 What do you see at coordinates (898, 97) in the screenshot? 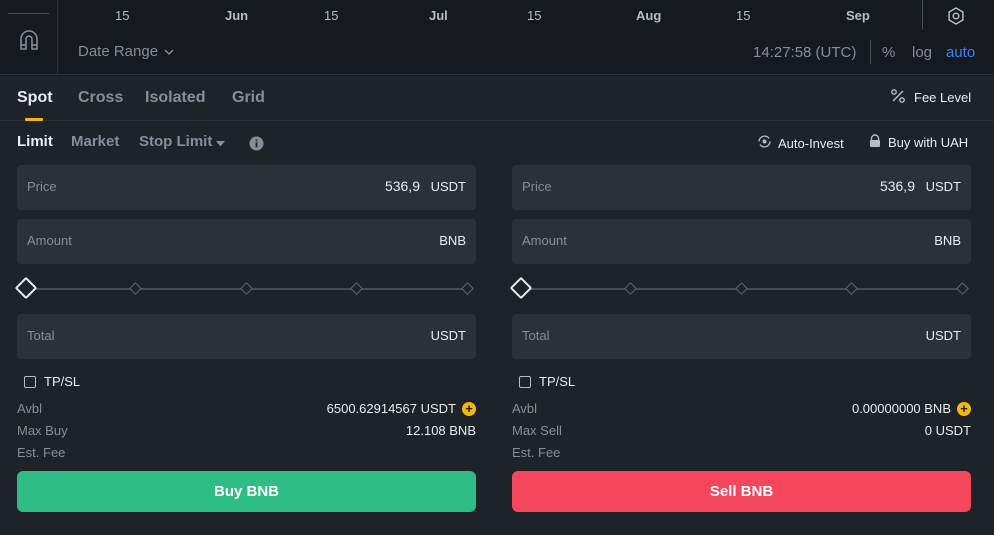
I see `percent-icon` at bounding box center [898, 97].